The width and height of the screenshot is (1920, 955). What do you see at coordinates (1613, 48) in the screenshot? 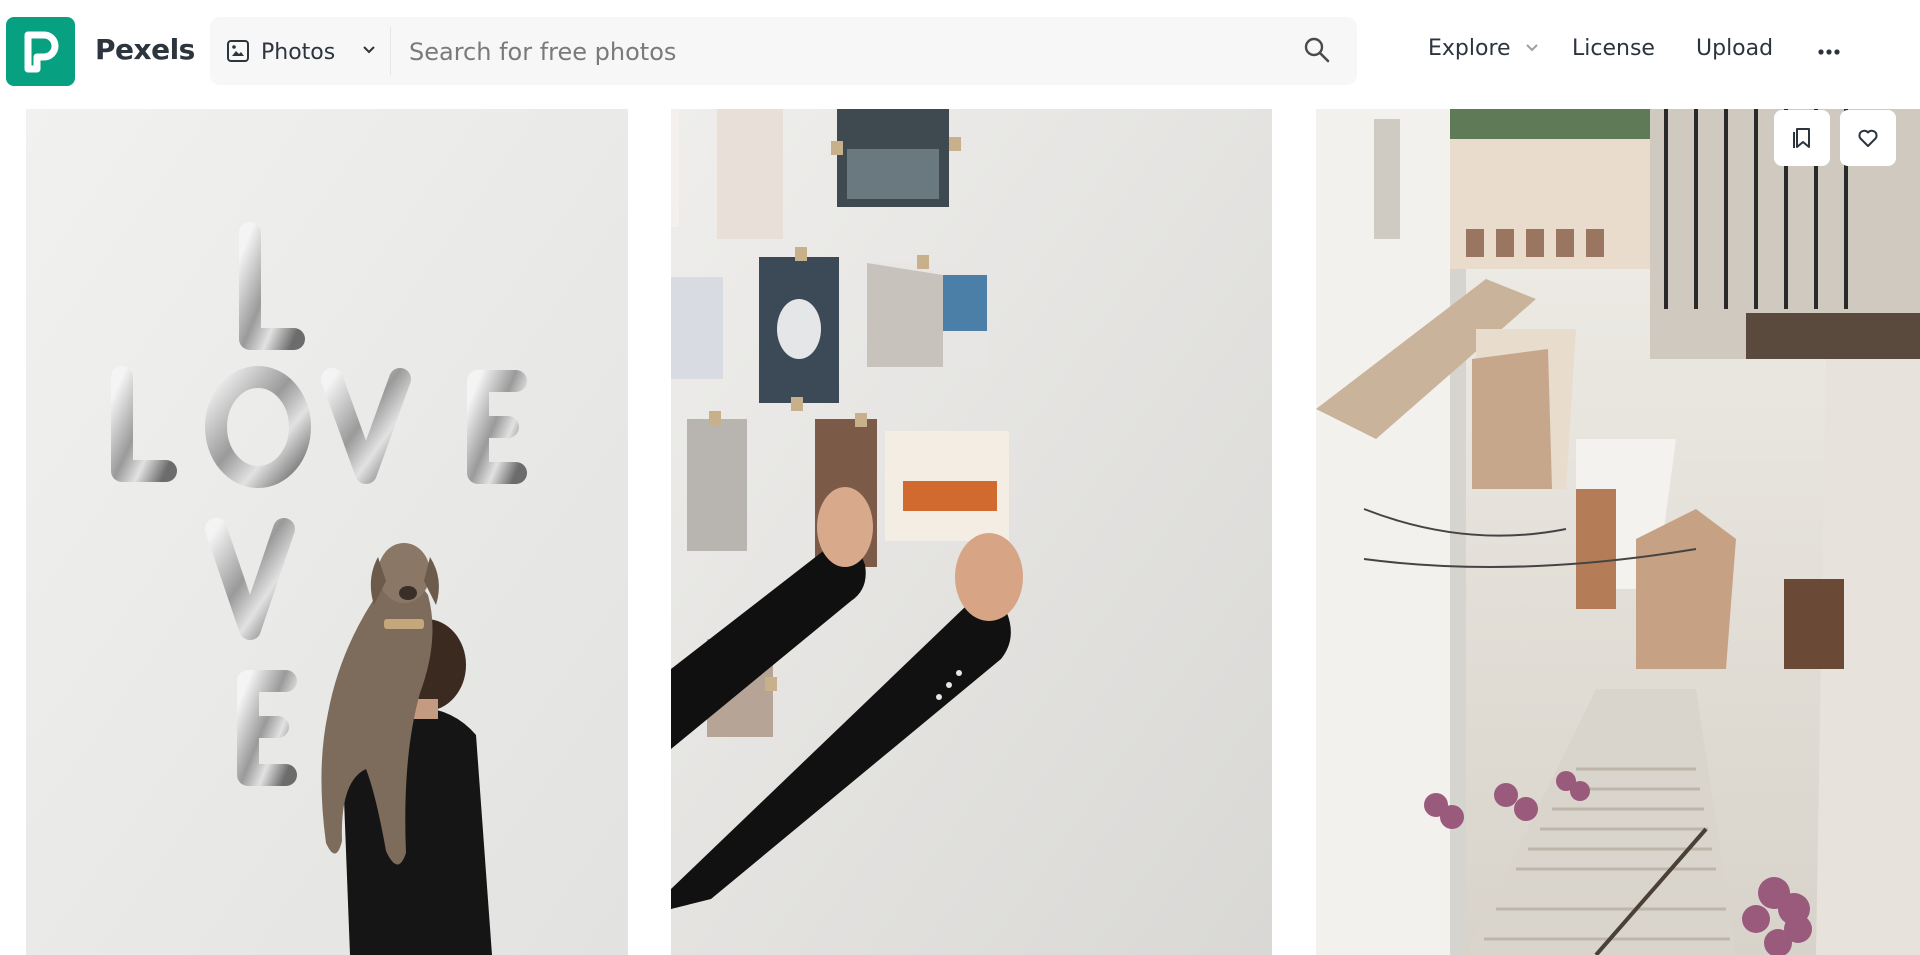
I see `nav-license: License` at bounding box center [1613, 48].